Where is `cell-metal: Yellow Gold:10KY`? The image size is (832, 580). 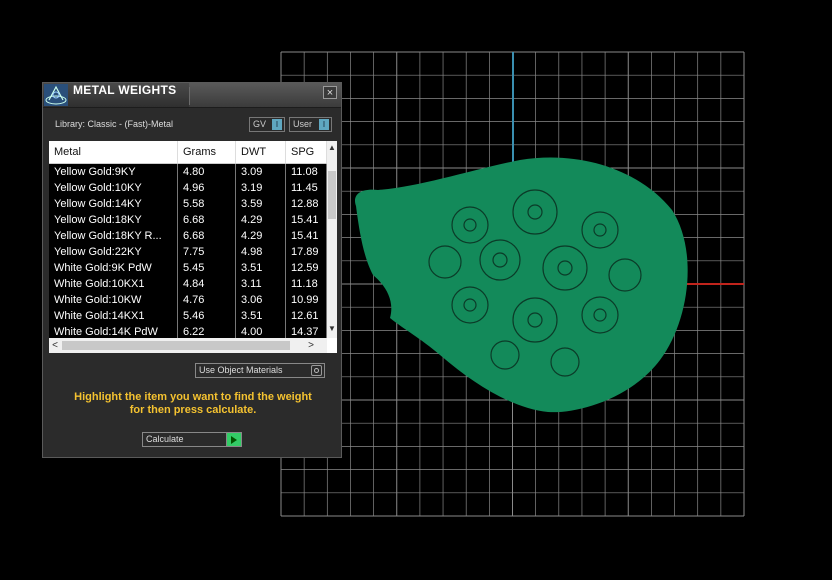 cell-metal: Yellow Gold:10KY is located at coordinates (113, 188).